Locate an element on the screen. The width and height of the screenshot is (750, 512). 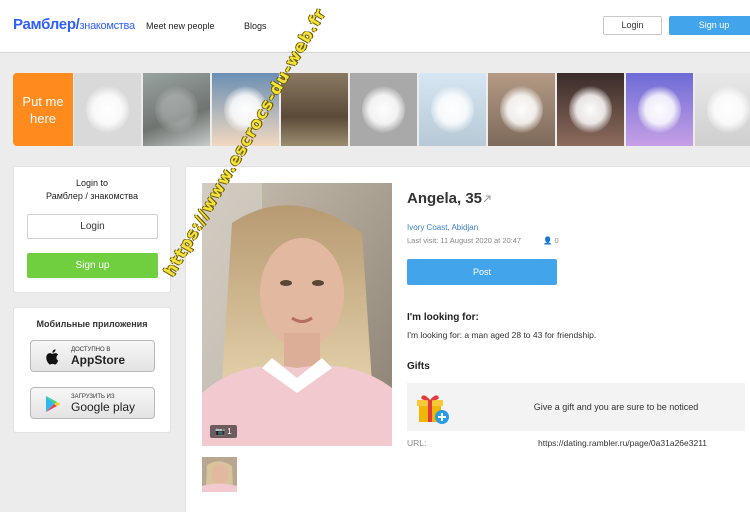
header-signup-button: Sign up is located at coordinates (709, 25).